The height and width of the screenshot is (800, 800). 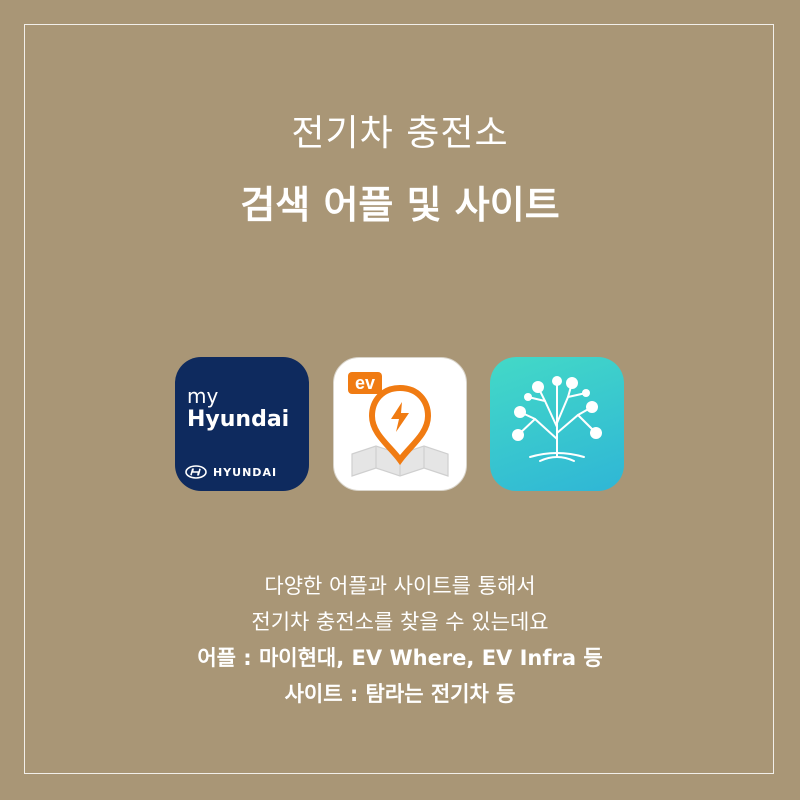 What do you see at coordinates (245, 472) in the screenshot?
I see `hyundai-brand-text: HYUNDAI` at bounding box center [245, 472].